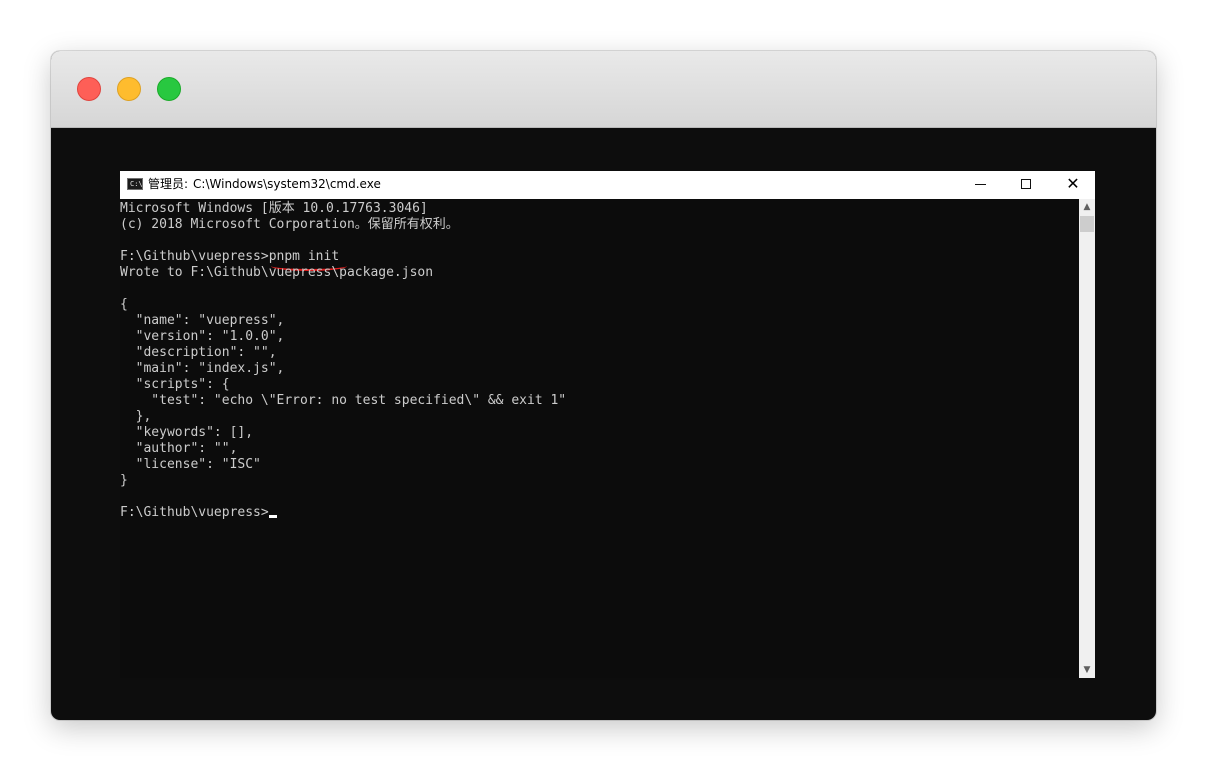 The image size is (1207, 772). Describe the element at coordinates (169, 89) in the screenshot. I see `zoom-dot-icon` at that location.